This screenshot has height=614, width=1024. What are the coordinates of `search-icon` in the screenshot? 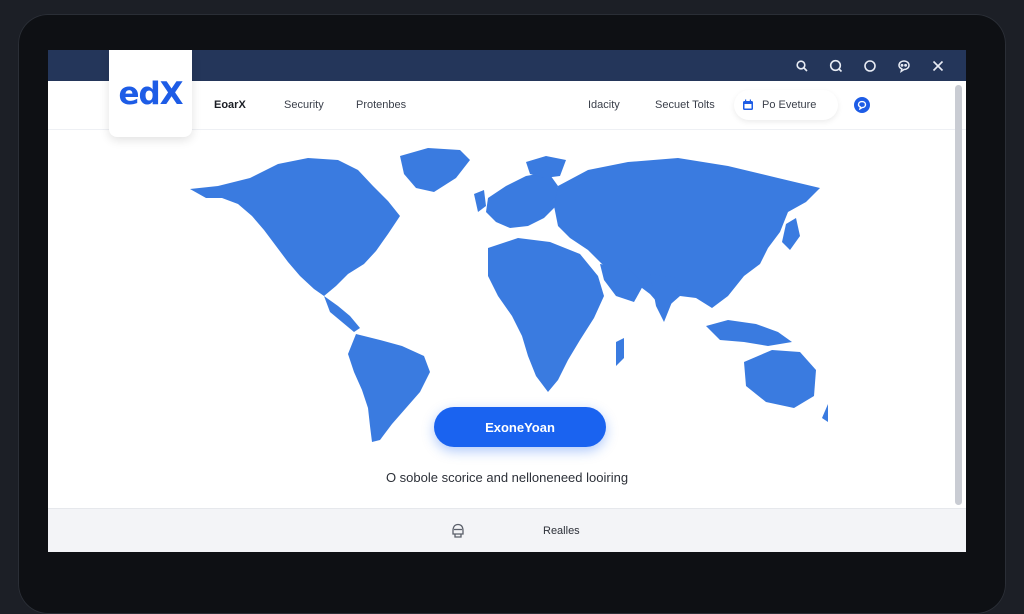 It's located at (802, 66).